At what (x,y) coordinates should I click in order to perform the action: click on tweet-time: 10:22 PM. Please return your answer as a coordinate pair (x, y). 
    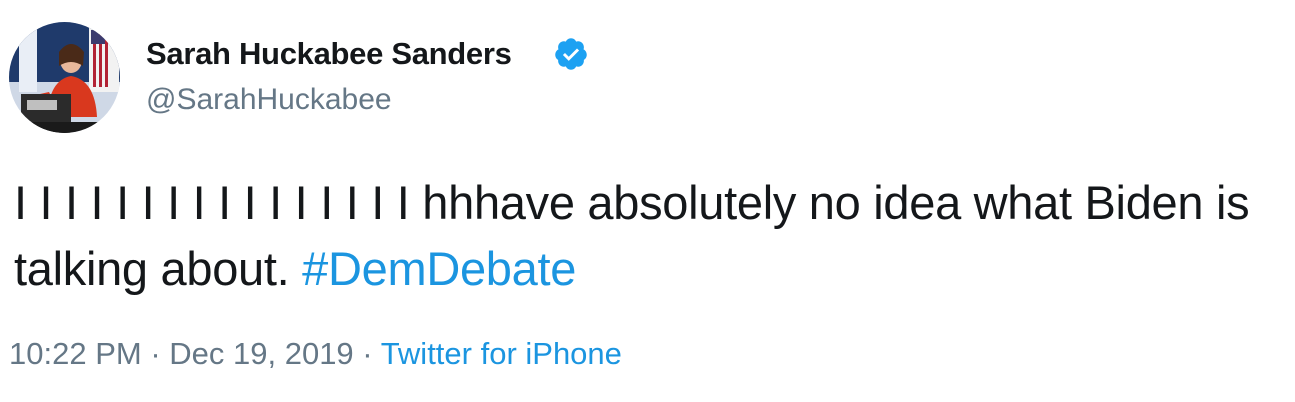
    Looking at the image, I should click on (75, 353).